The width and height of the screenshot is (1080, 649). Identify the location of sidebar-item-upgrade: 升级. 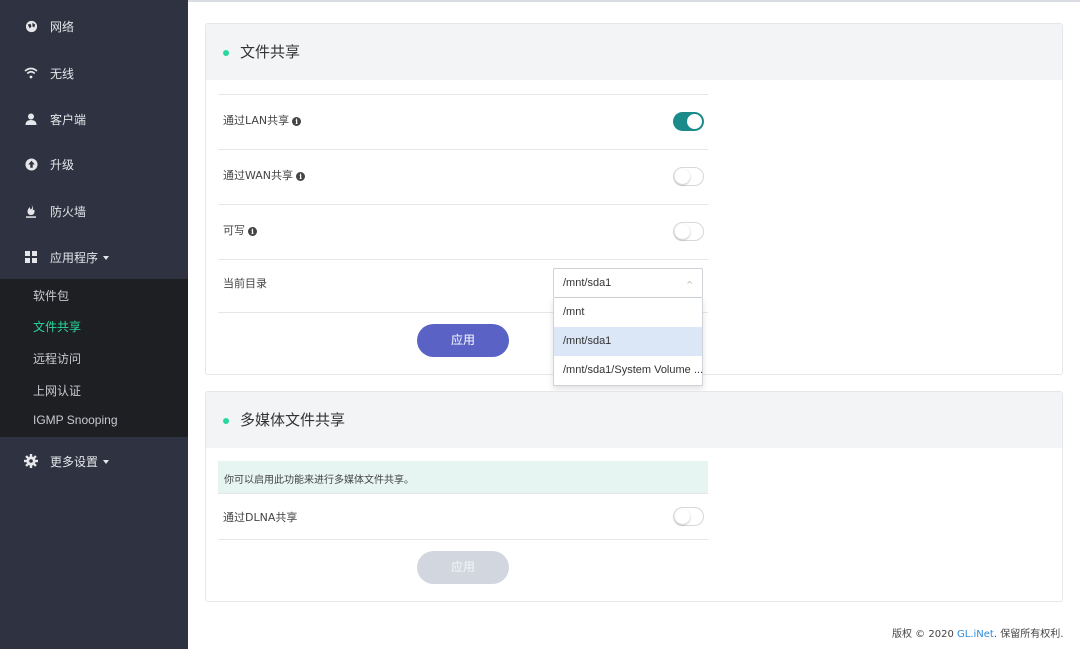
(94, 164).